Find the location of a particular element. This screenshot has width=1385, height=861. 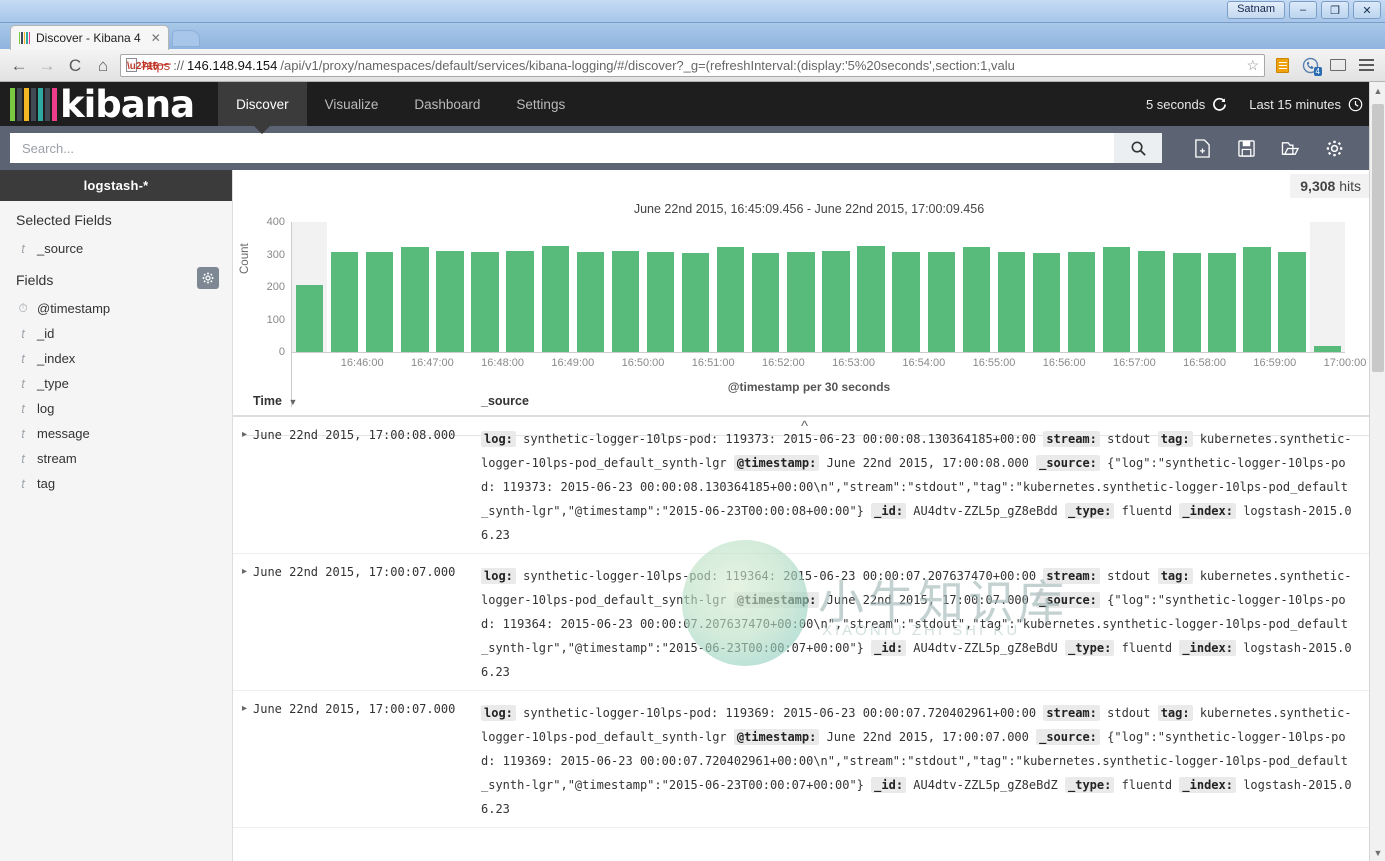

window-maximize-button: ❐ is located at coordinates (1335, 10).